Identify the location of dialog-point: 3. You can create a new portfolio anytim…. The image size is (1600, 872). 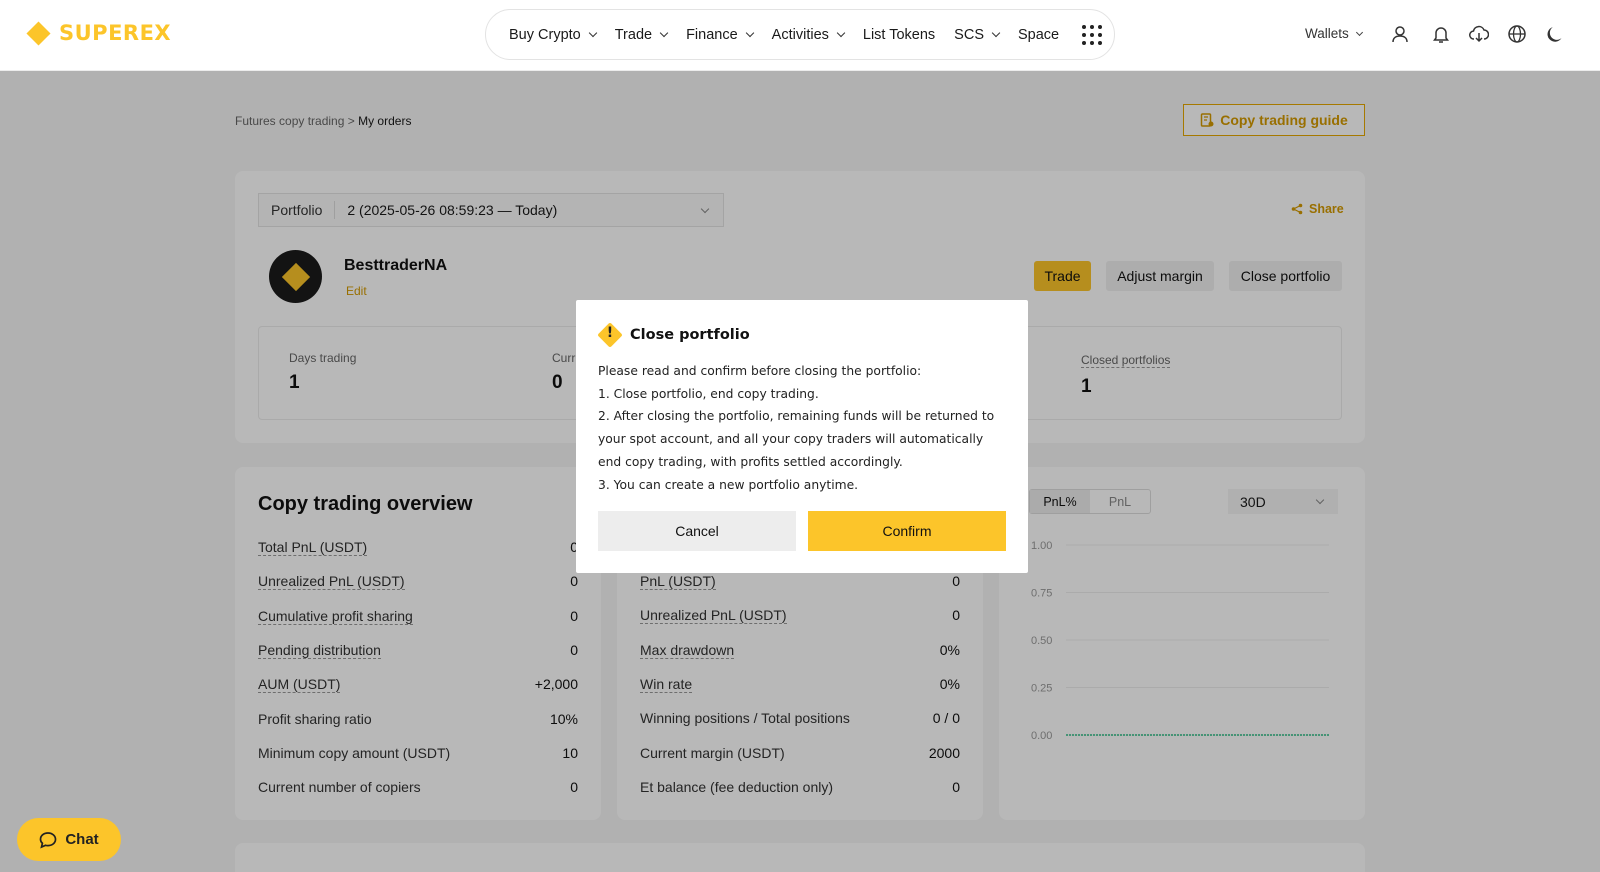
(728, 484).